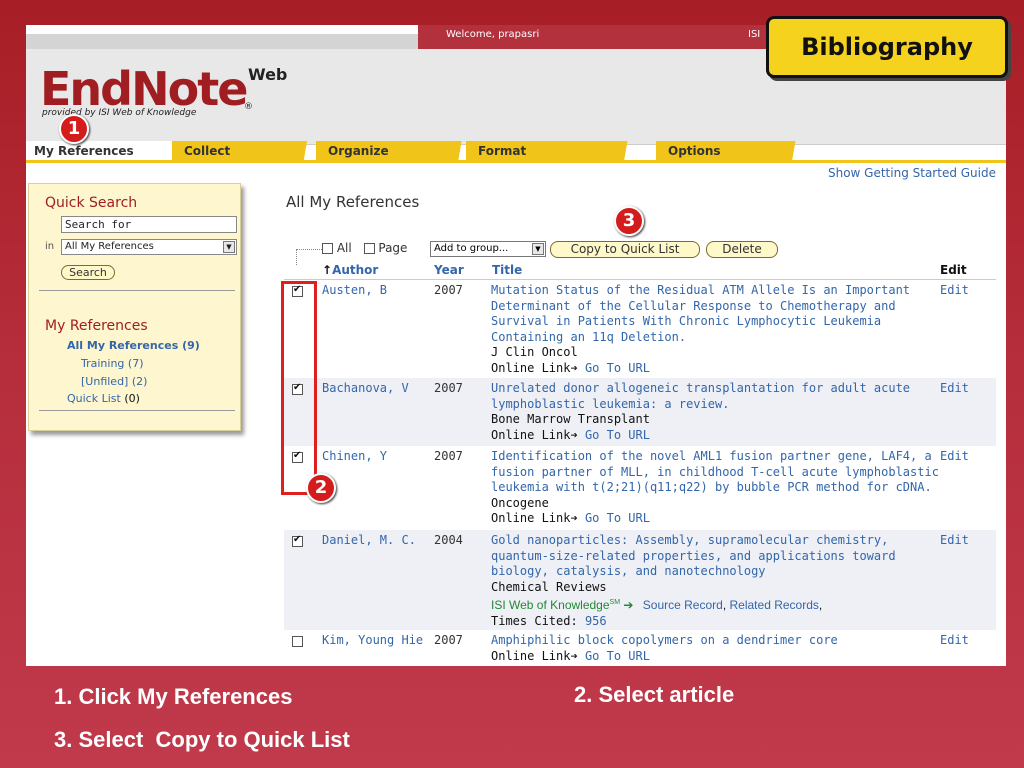 The height and width of the screenshot is (768, 1024). What do you see at coordinates (488, 249) in the screenshot?
I see `add-to-group-select: Add to group... ▼` at bounding box center [488, 249].